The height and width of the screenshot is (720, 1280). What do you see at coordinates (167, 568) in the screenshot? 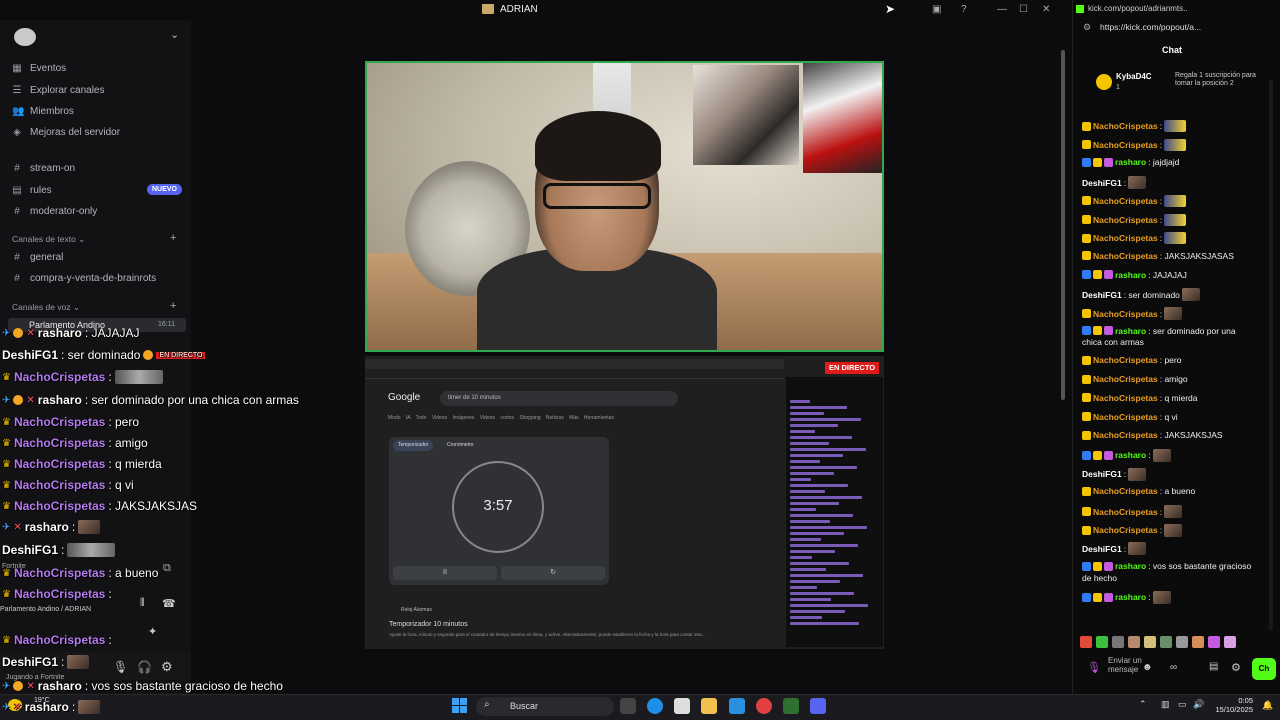
I see `screen-share-icon: ⧉` at bounding box center [167, 568].